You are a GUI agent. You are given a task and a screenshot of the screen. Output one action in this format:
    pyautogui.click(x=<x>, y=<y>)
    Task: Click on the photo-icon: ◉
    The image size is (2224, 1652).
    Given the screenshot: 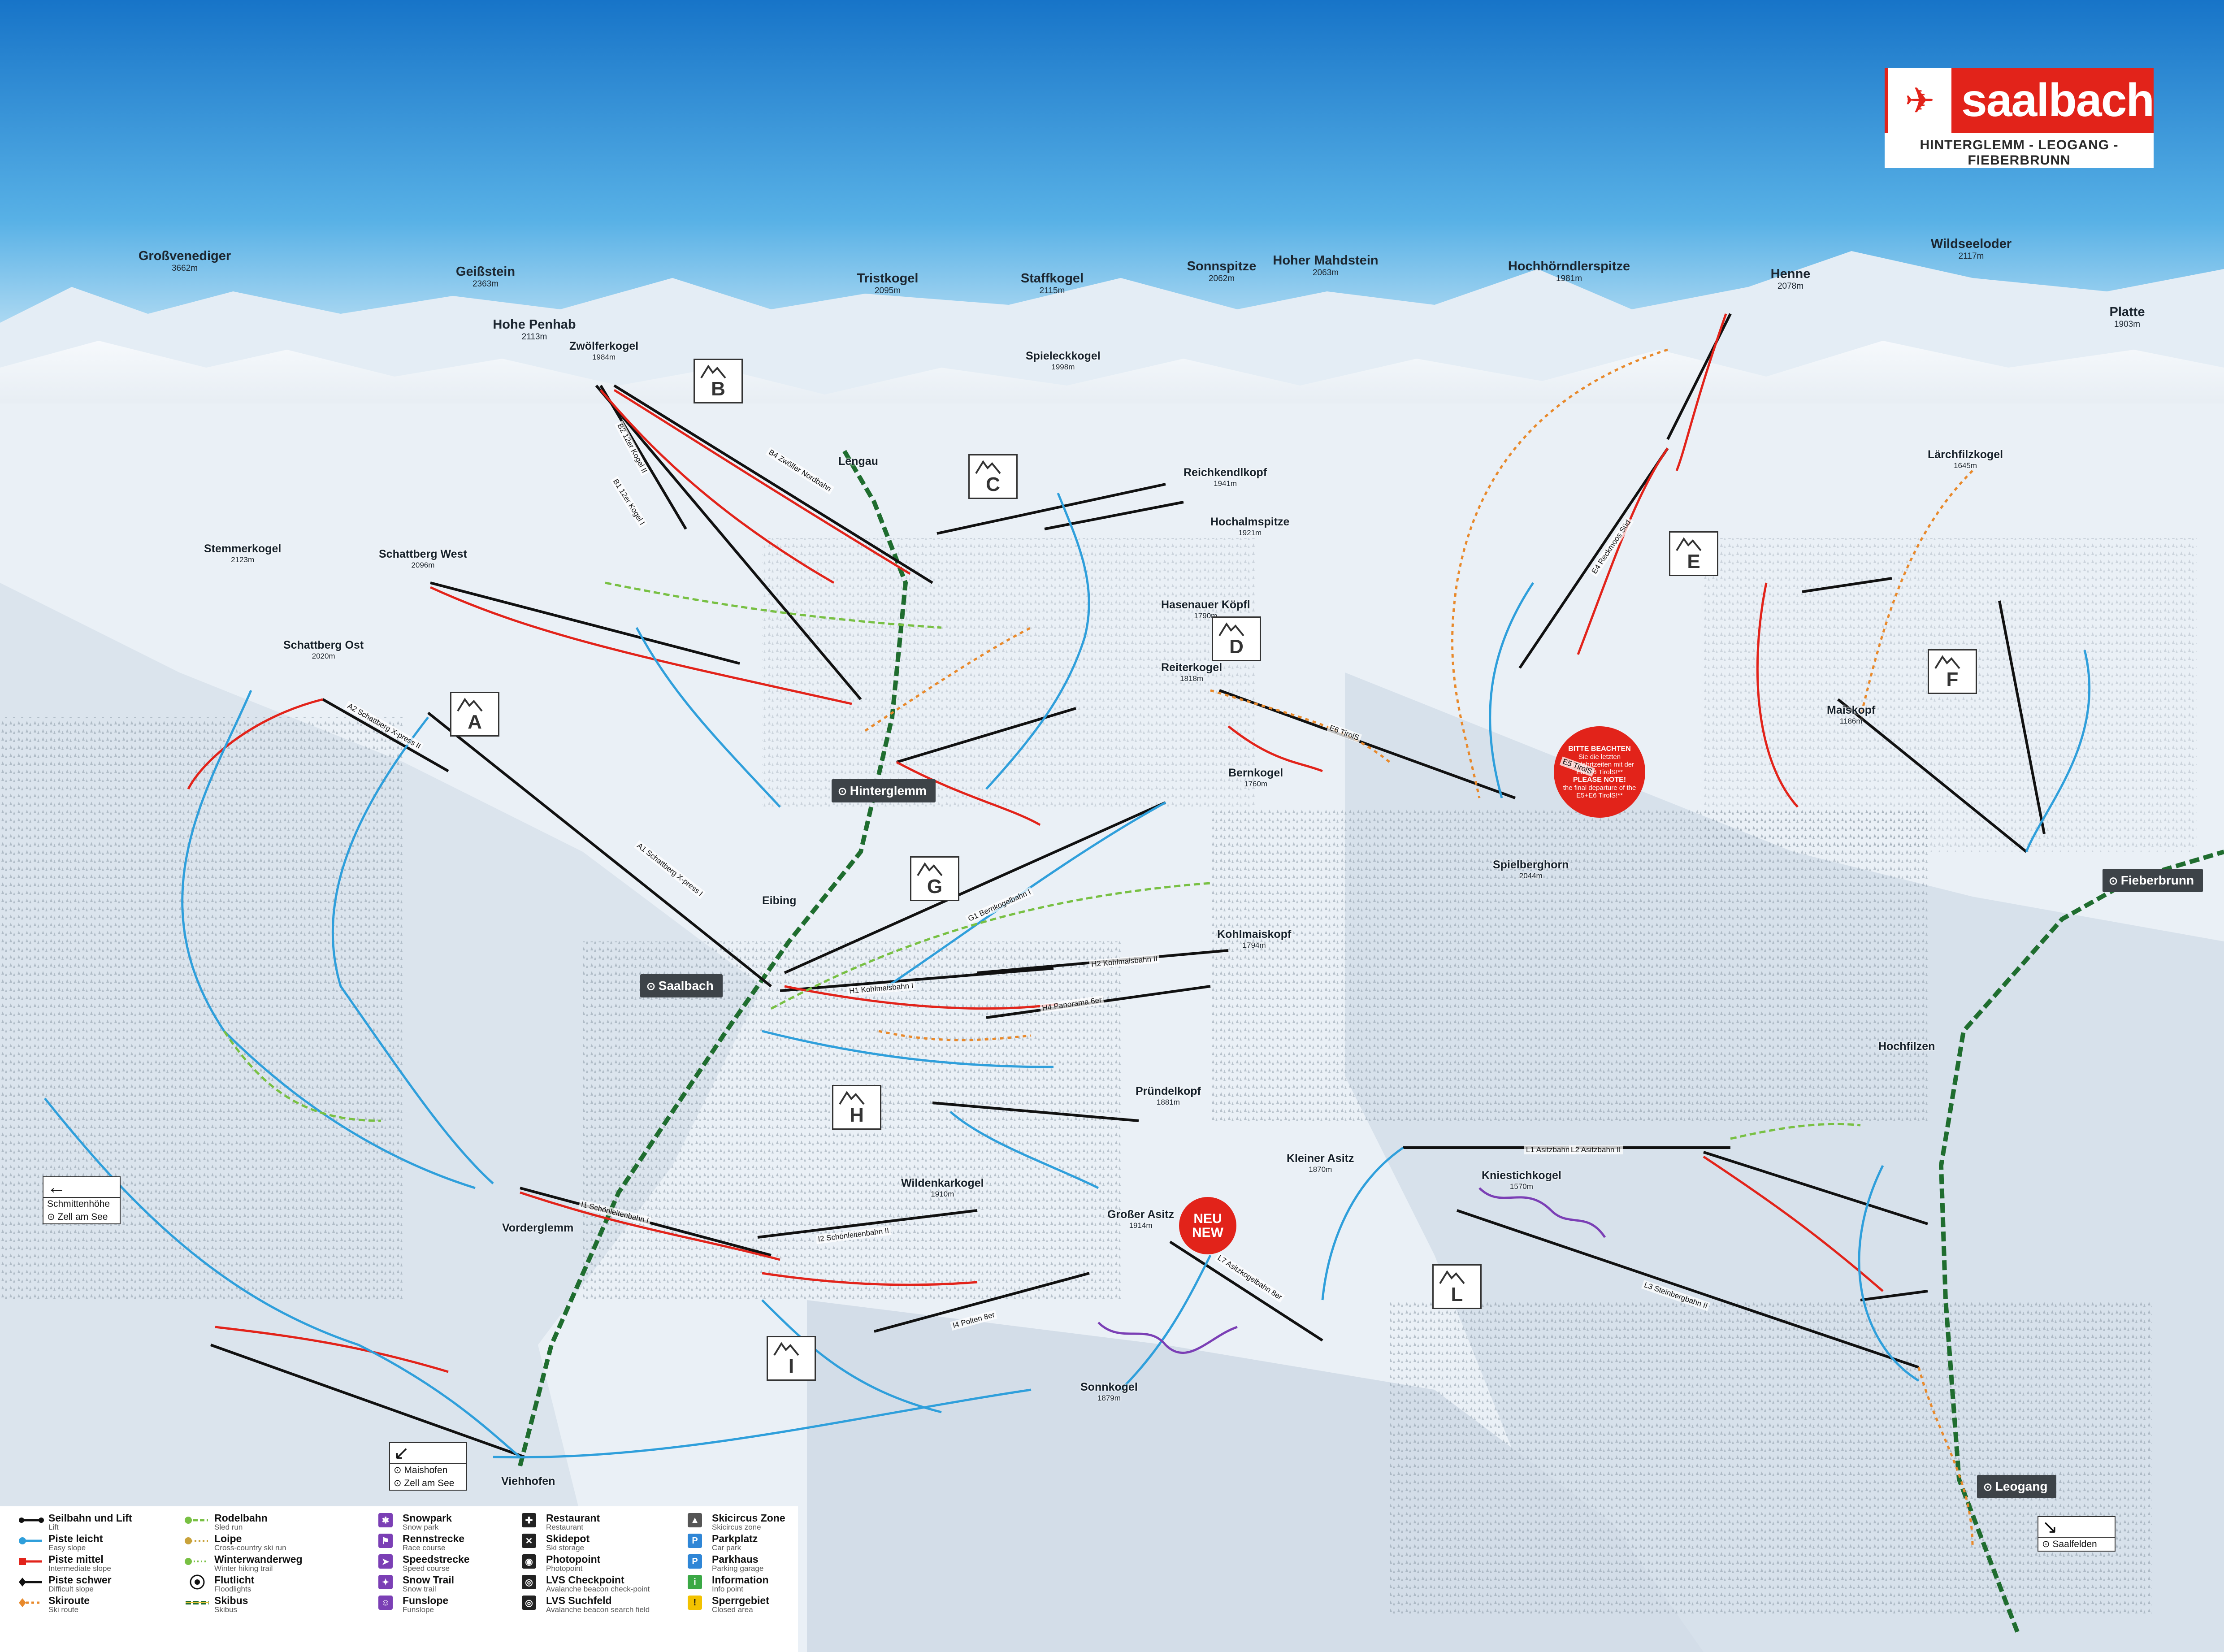 What is the action you would take?
    pyautogui.click(x=529, y=1561)
    